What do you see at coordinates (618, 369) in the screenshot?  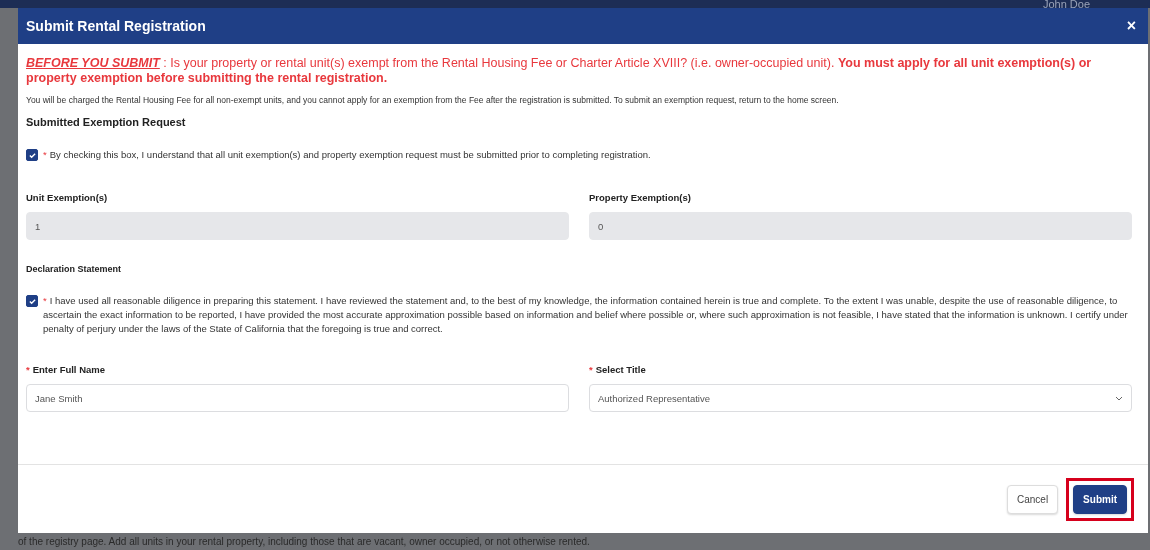 I see `field-label: * Select Title` at bounding box center [618, 369].